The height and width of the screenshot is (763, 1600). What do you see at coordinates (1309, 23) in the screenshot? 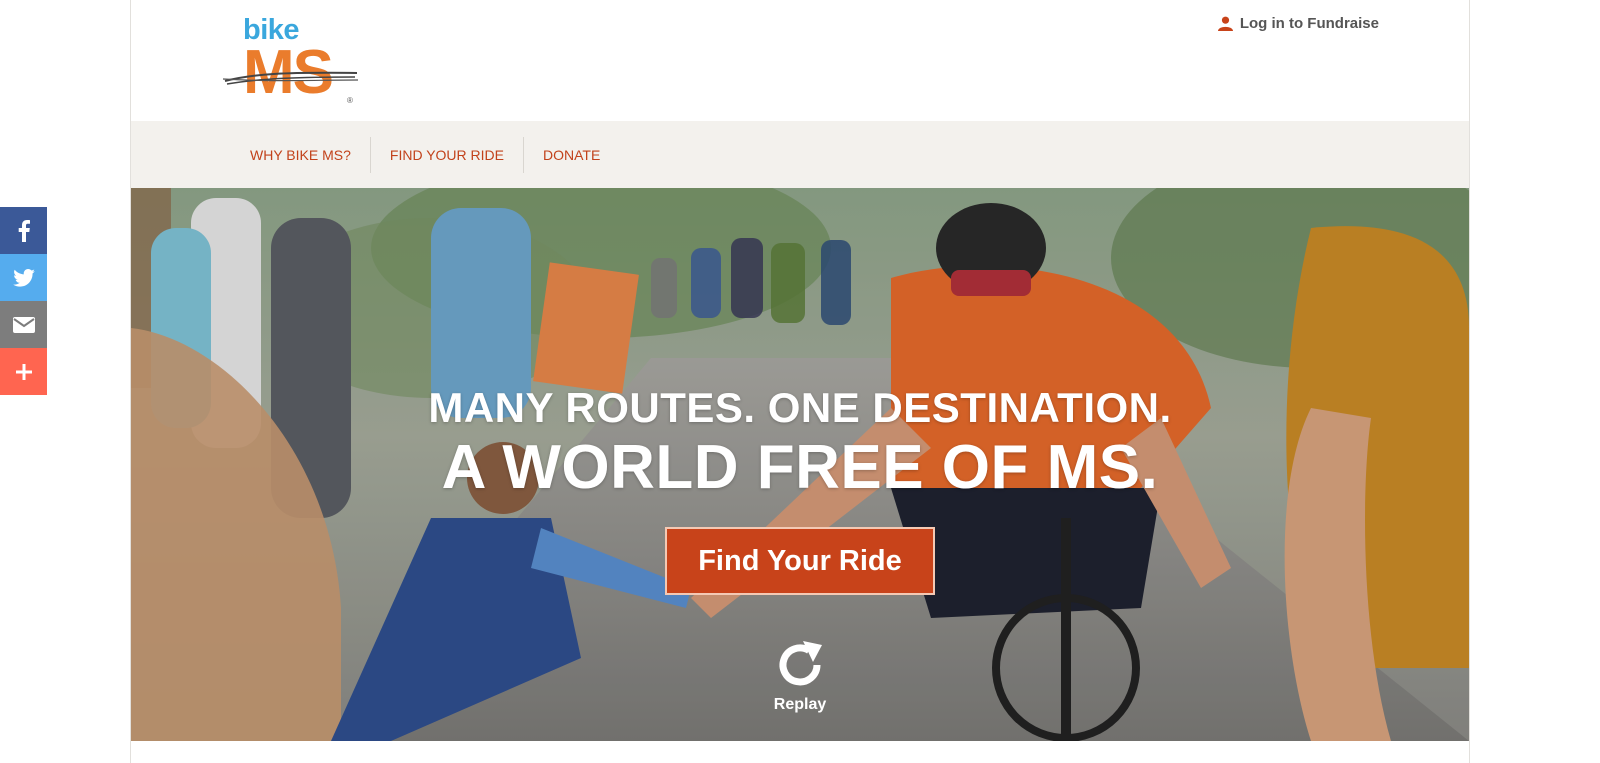
I see `login-label: Log in to Fundraise` at bounding box center [1309, 23].